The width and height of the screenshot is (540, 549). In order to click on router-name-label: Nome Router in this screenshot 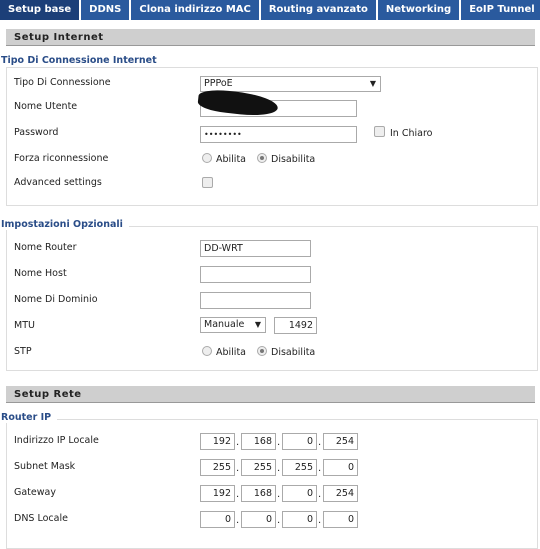, I will do `click(45, 247)`.